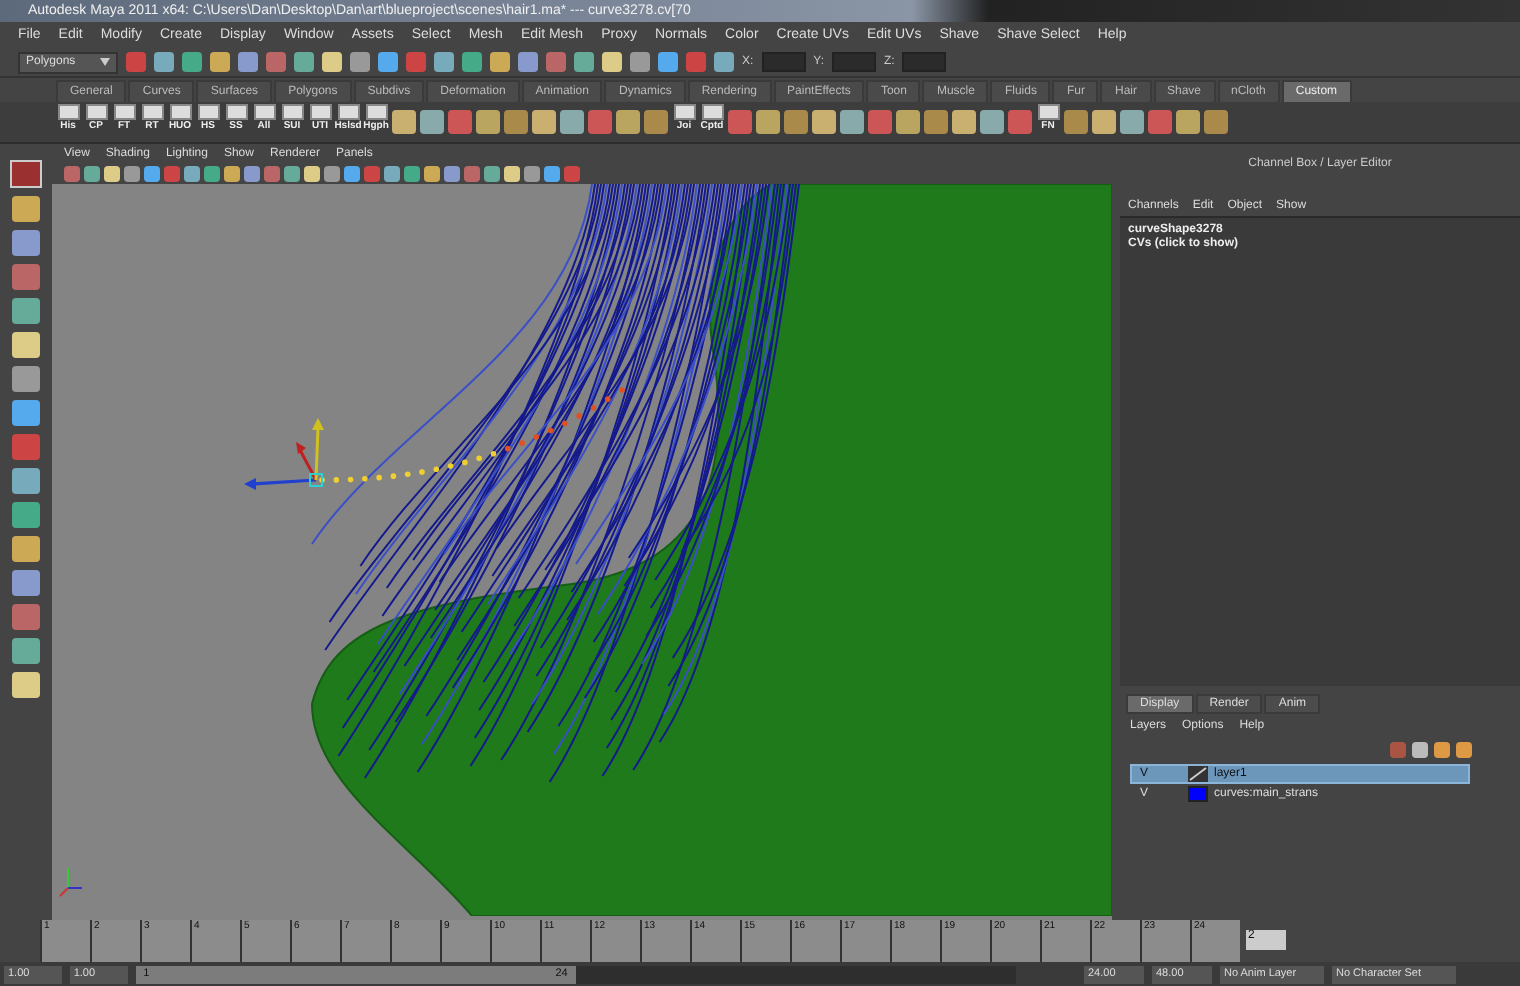  I want to click on axis-indicator-icon, so click(71, 882).